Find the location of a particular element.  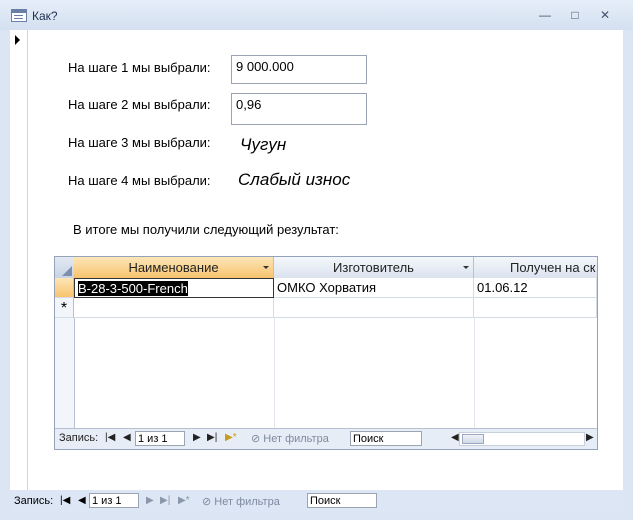

column-header-name-label: Наименование is located at coordinates (173, 267).